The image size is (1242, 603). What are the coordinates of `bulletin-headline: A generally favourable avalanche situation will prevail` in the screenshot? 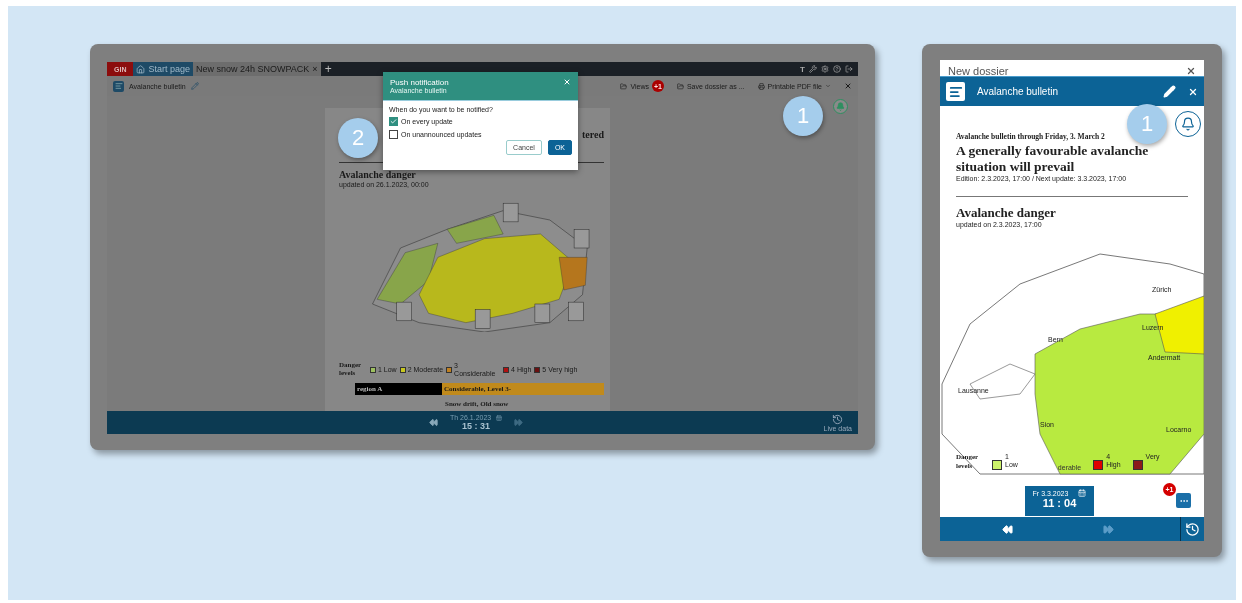 It's located at (1053, 159).